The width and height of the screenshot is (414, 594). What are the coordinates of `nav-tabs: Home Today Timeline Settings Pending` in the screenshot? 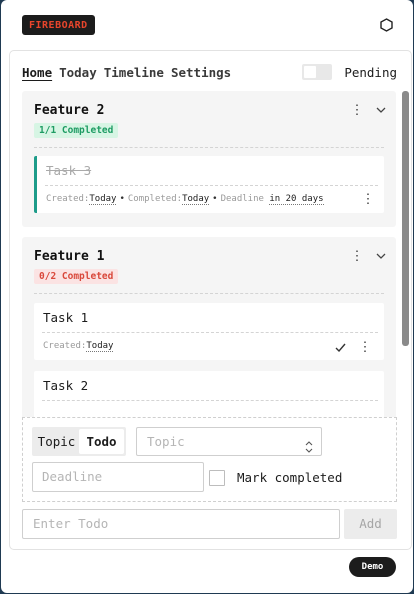 It's located at (212, 72).